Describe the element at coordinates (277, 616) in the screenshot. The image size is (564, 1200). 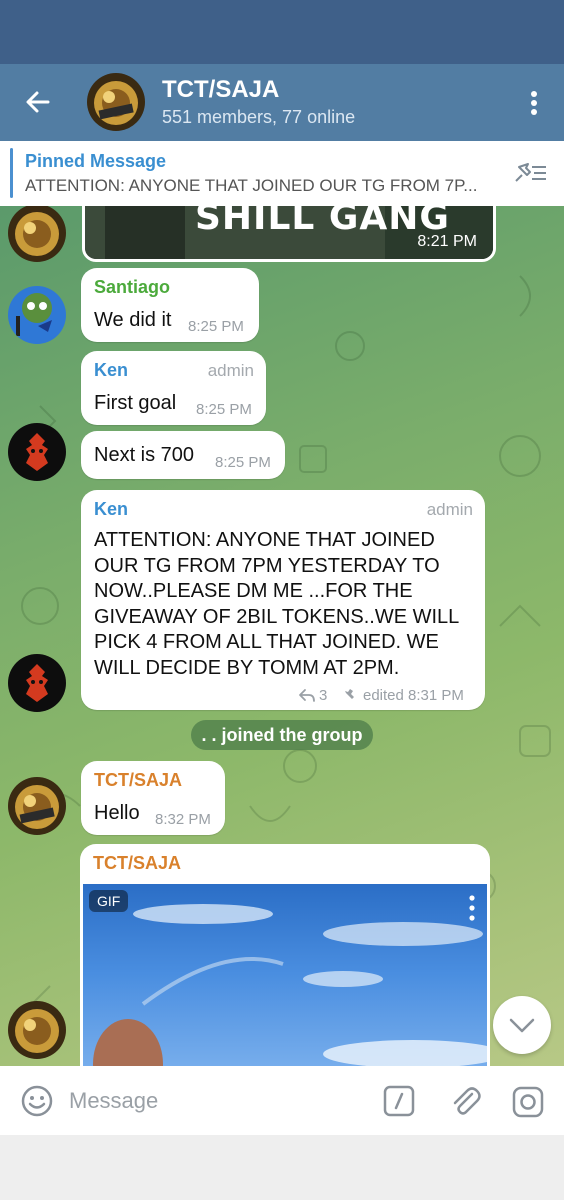
I see `message-text-line: GIVEAWAY OF 2BIL TOKENS..WE WILL` at that location.